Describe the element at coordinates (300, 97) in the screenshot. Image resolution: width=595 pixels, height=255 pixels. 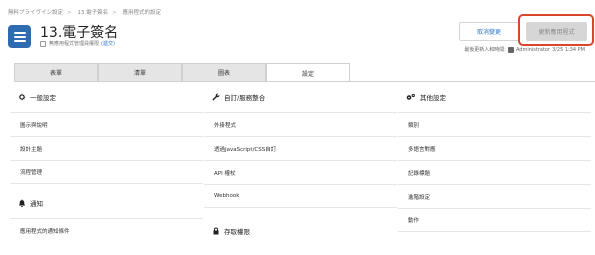
I see `section-integration-header: 自訂/服務整合` at that location.